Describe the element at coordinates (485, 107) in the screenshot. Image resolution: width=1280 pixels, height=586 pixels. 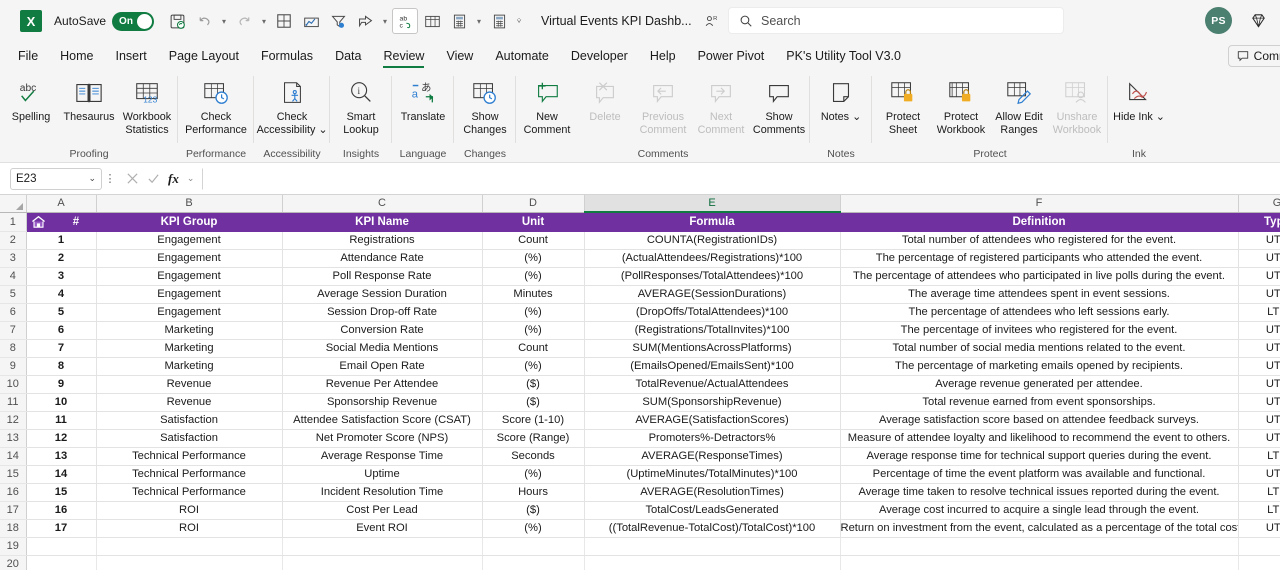
I see `show-changes-button: Show Changes` at that location.